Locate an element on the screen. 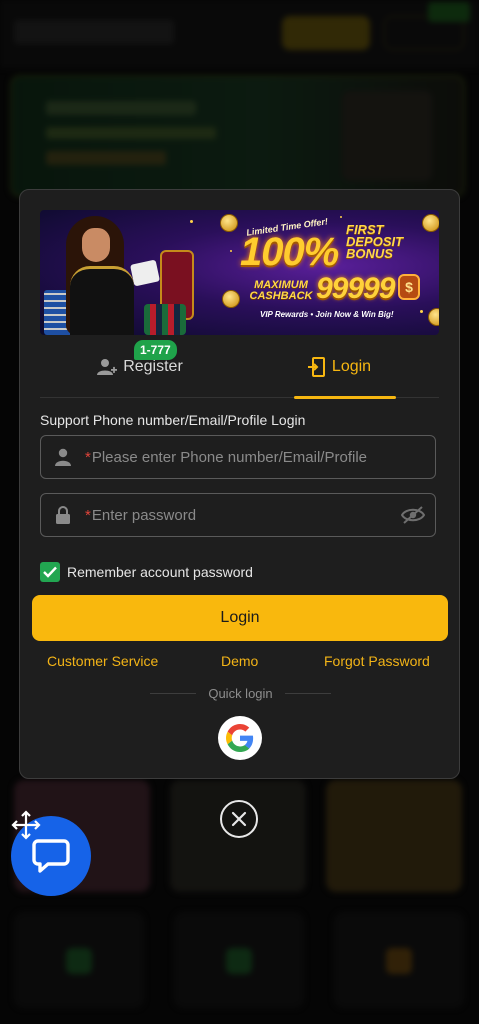 This screenshot has height=1024, width=479. remember-password-row: Remember account password is located at coordinates (146, 572).